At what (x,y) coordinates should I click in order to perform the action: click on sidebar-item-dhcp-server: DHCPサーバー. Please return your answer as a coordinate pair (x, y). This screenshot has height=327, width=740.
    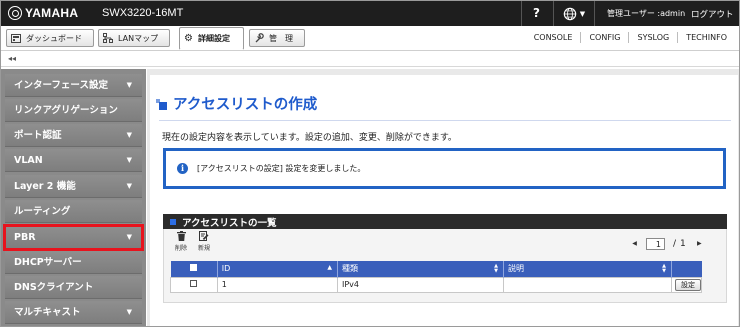
    Looking at the image, I should click on (73, 262).